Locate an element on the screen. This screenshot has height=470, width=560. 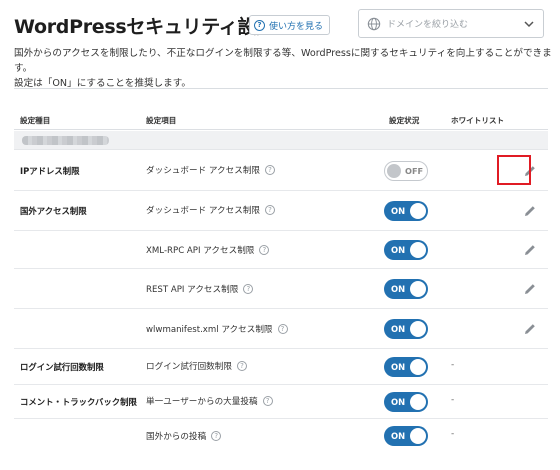
help-button: ? 使い方を見る is located at coordinates (290, 25).